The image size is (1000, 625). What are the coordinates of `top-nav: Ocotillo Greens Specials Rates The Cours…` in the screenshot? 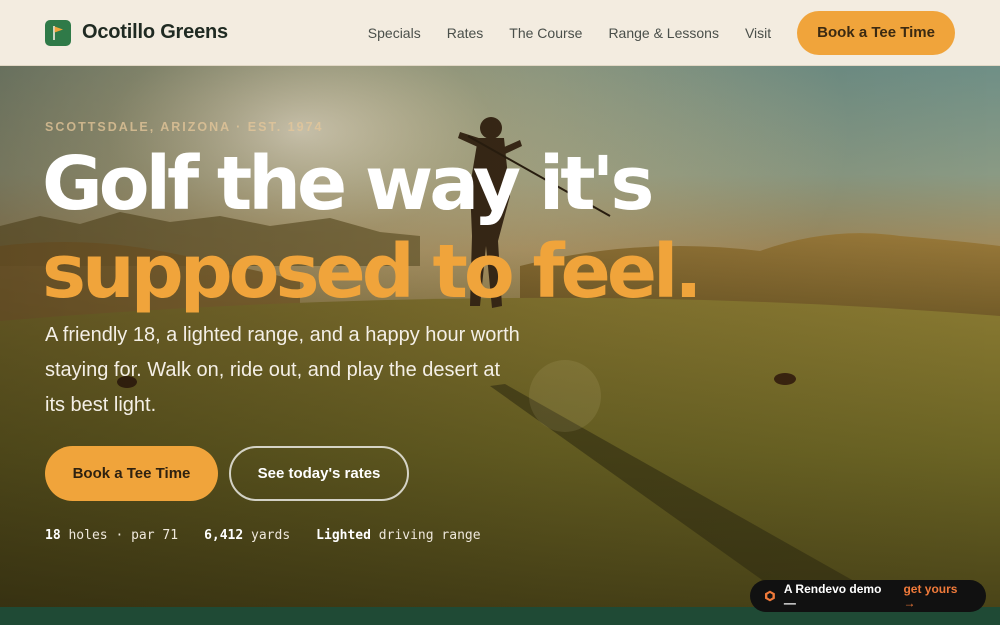 It's located at (500, 33).